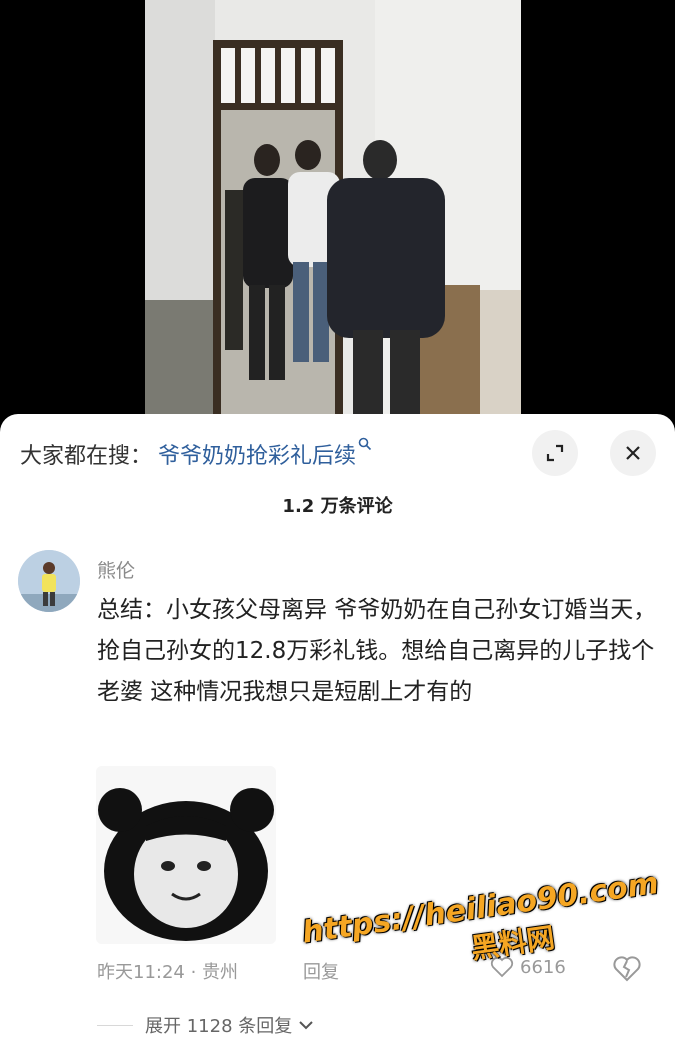 This screenshot has width=675, height=1047. What do you see at coordinates (49, 581) in the screenshot?
I see `avatar` at bounding box center [49, 581].